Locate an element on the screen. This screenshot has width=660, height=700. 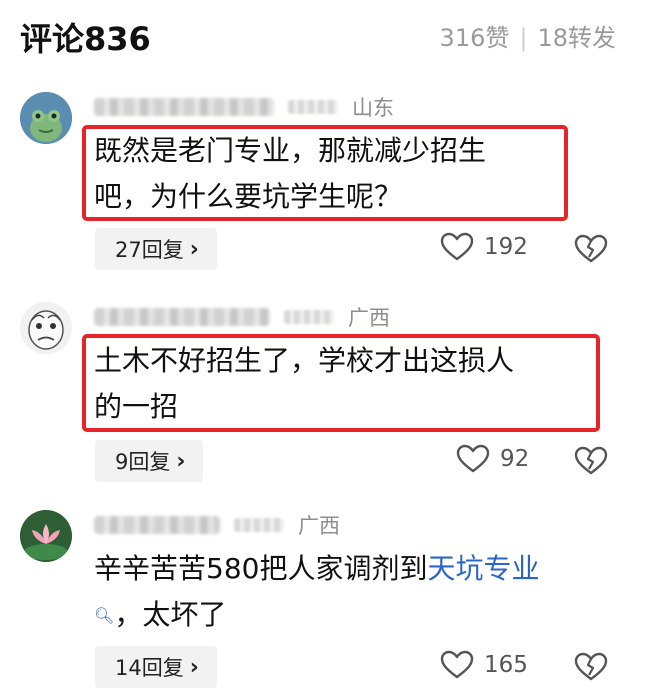
like-button: 165 is located at coordinates (484, 665).